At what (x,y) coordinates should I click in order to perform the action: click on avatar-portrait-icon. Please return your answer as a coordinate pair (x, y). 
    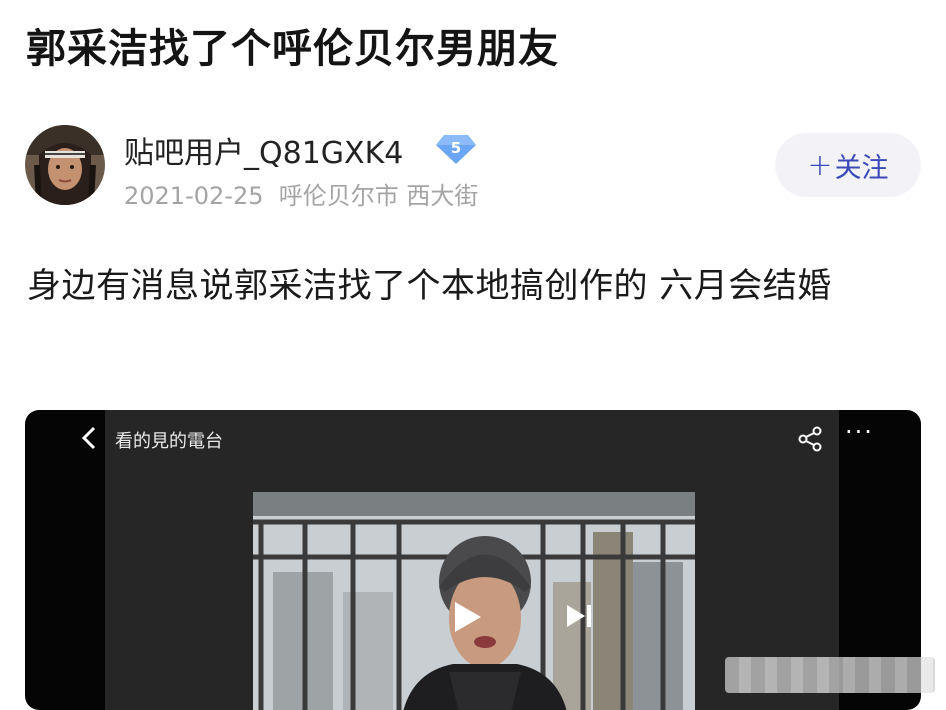
    Looking at the image, I should click on (65, 165).